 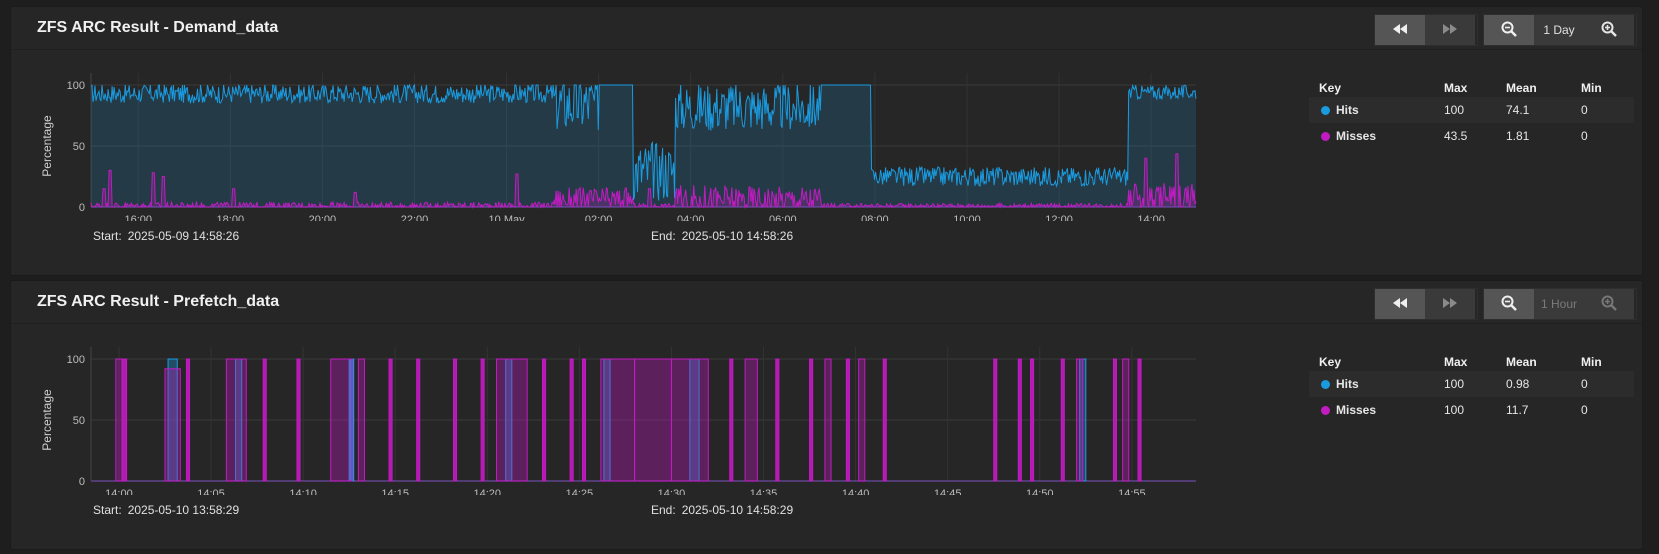 I want to click on rewind-icon, so click(x=1400, y=30).